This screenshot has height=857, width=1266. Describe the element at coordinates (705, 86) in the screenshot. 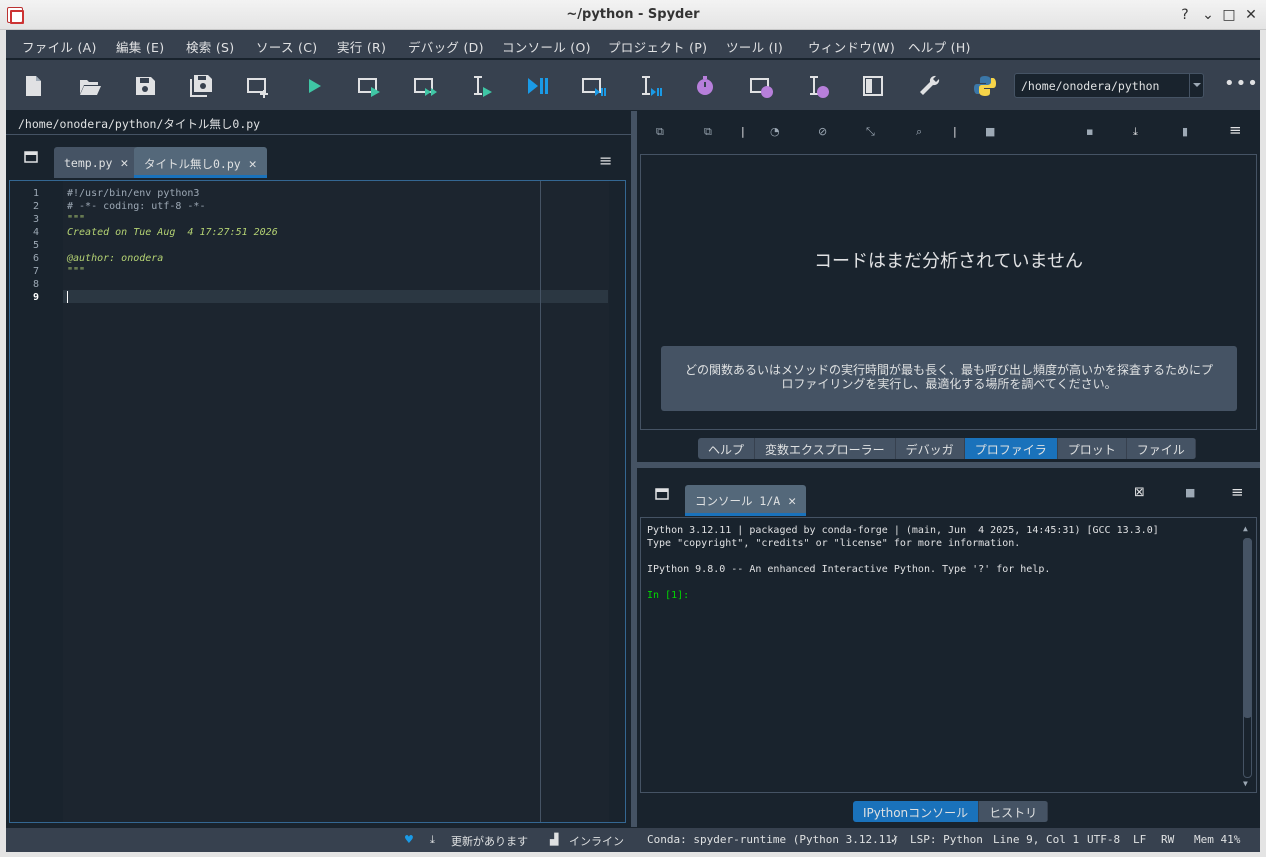

I see `profile-file-icon` at that location.